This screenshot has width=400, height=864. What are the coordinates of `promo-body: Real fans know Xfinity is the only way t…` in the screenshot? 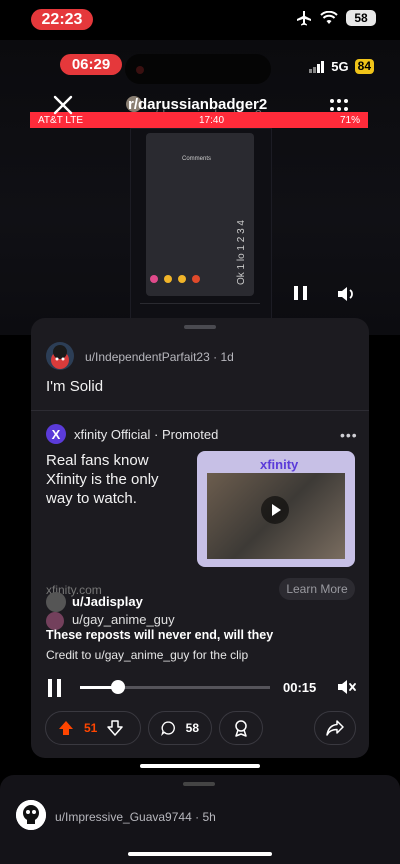 It's located at (102, 479).